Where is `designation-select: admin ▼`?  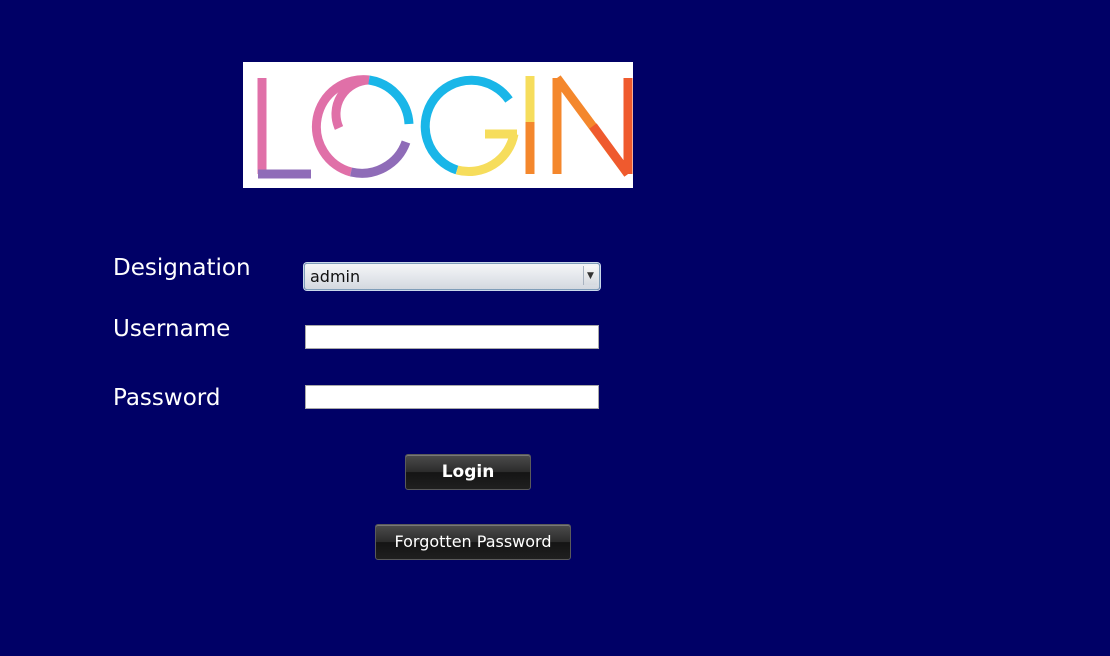 designation-select: admin ▼ is located at coordinates (452, 276).